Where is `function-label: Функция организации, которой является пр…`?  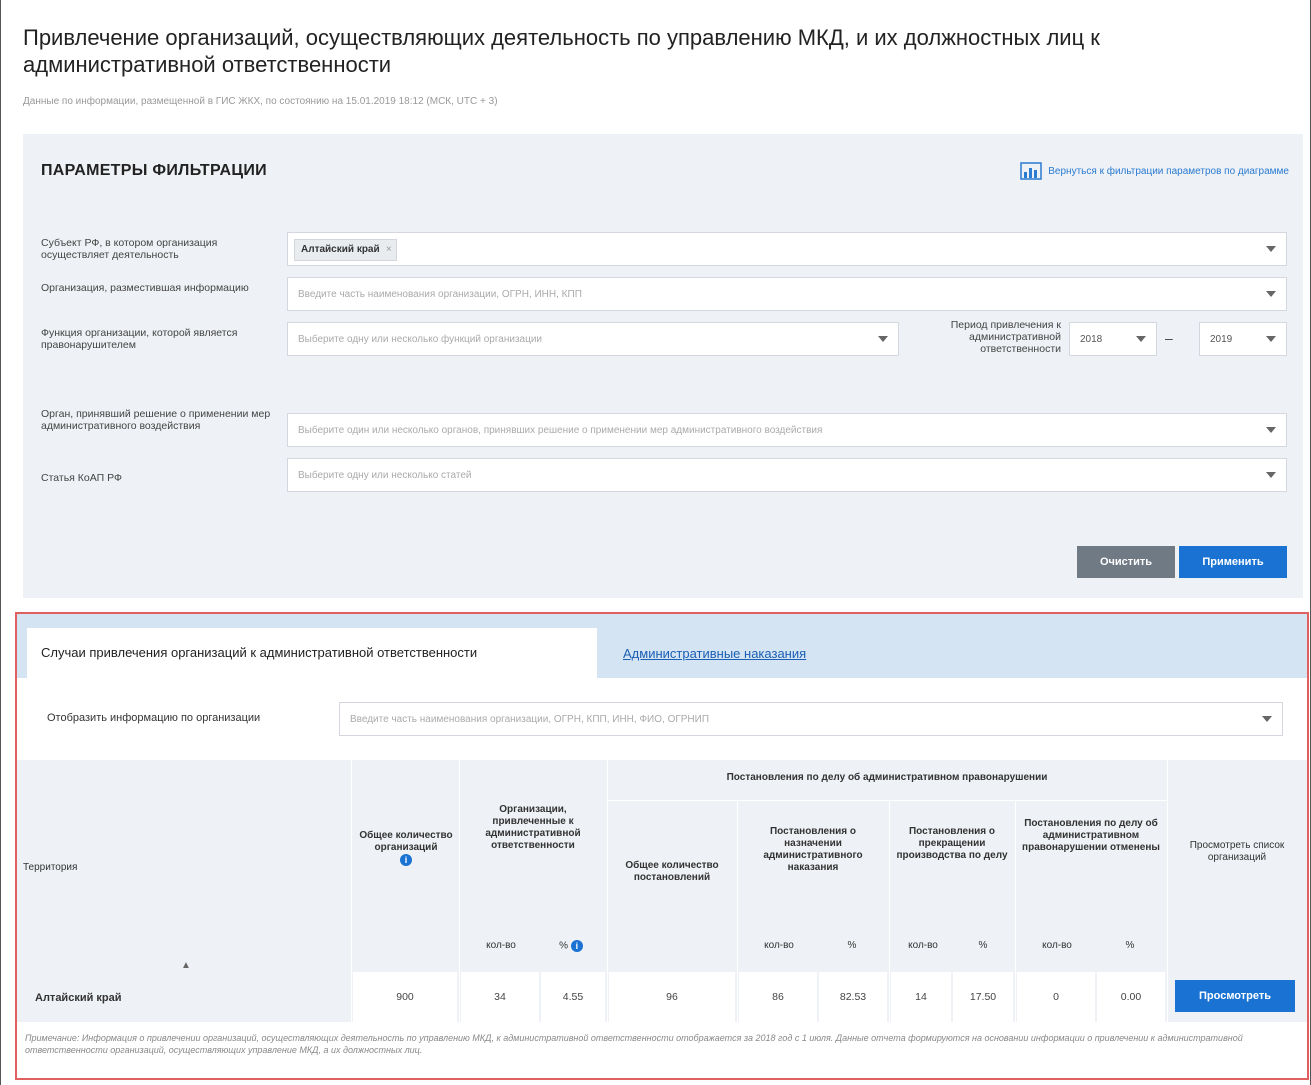
function-label: Функция организации, которой является пр… is located at coordinates (139, 339).